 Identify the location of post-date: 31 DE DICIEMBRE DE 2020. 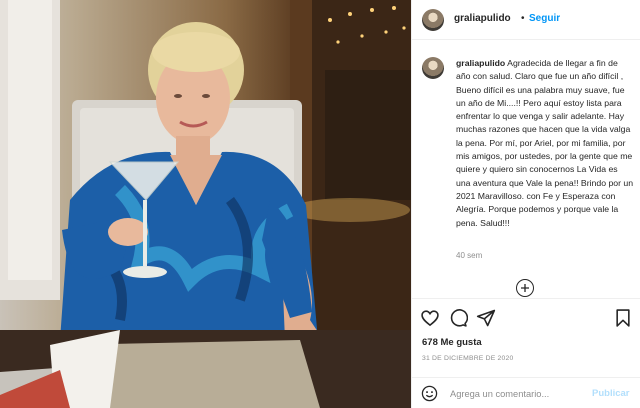
(468, 358).